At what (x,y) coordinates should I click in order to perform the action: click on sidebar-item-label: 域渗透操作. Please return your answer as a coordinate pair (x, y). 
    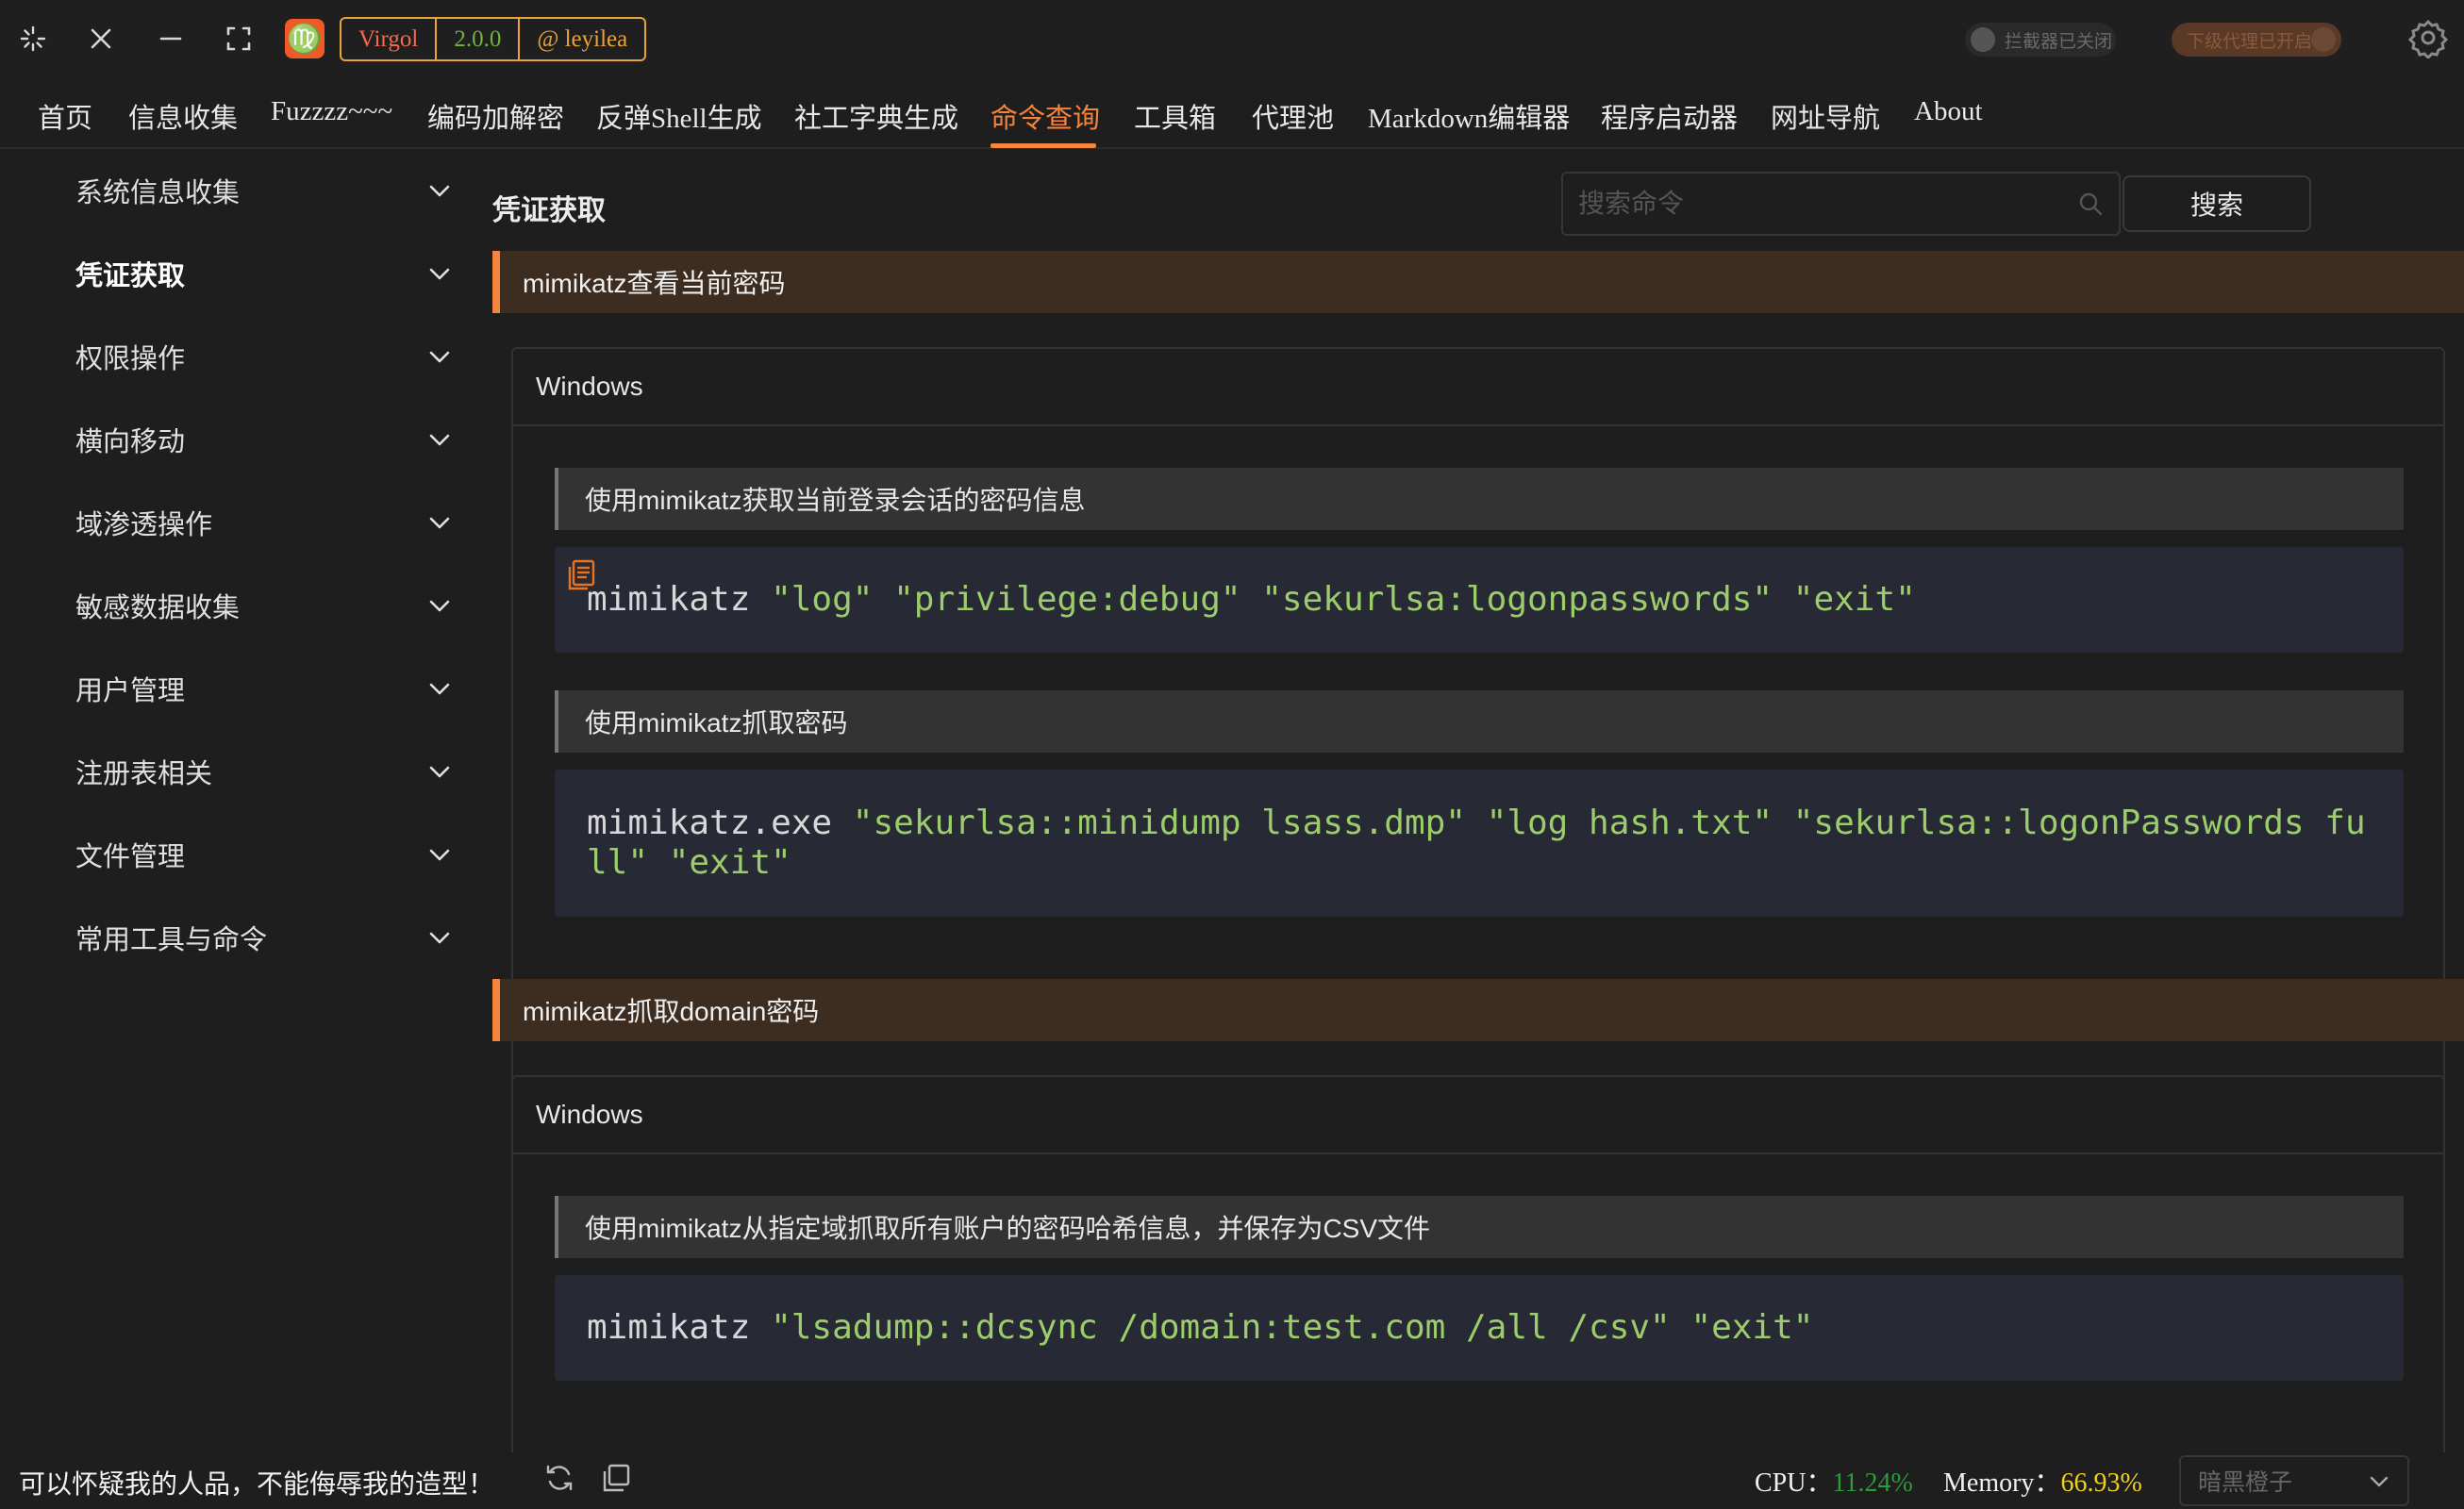
    Looking at the image, I should click on (144, 525).